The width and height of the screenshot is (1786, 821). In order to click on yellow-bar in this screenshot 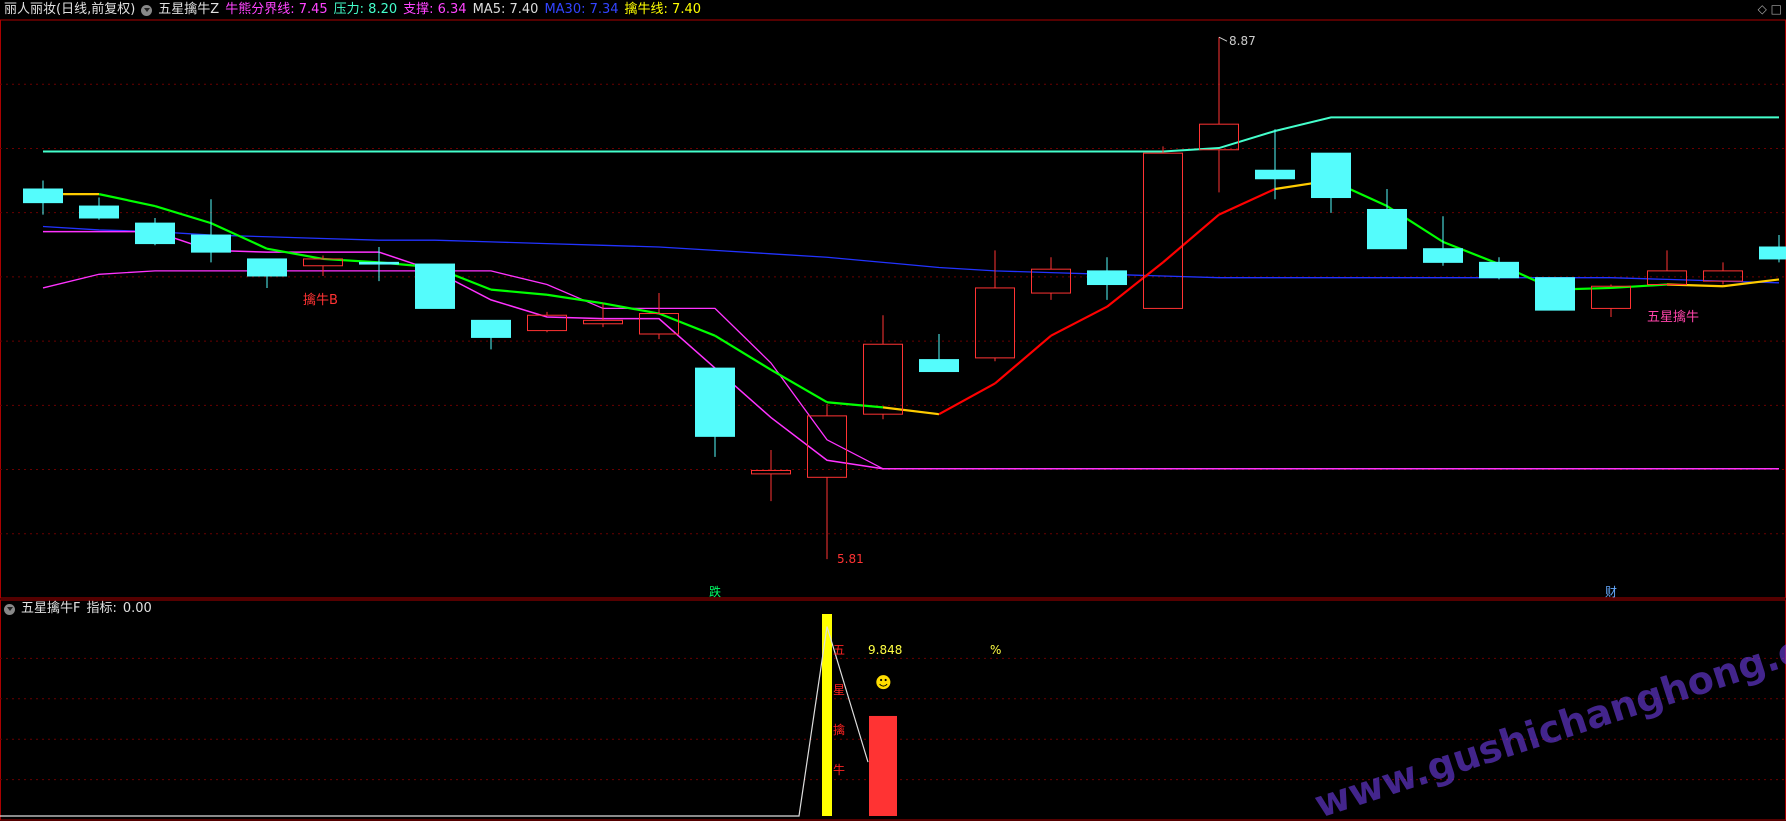, I will do `click(827, 715)`.